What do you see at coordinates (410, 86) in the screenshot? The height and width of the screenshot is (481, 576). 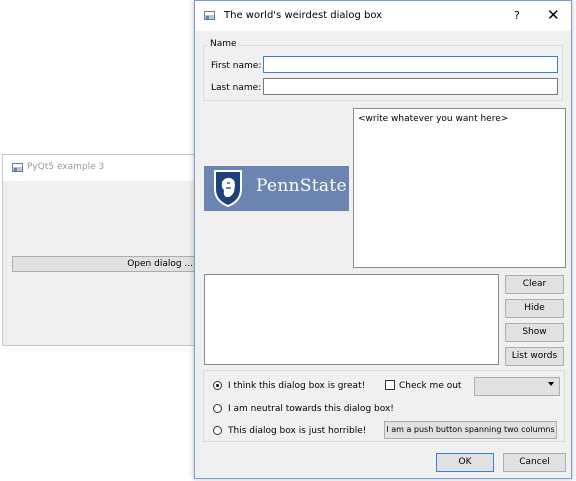 I see `last-name-field` at bounding box center [410, 86].